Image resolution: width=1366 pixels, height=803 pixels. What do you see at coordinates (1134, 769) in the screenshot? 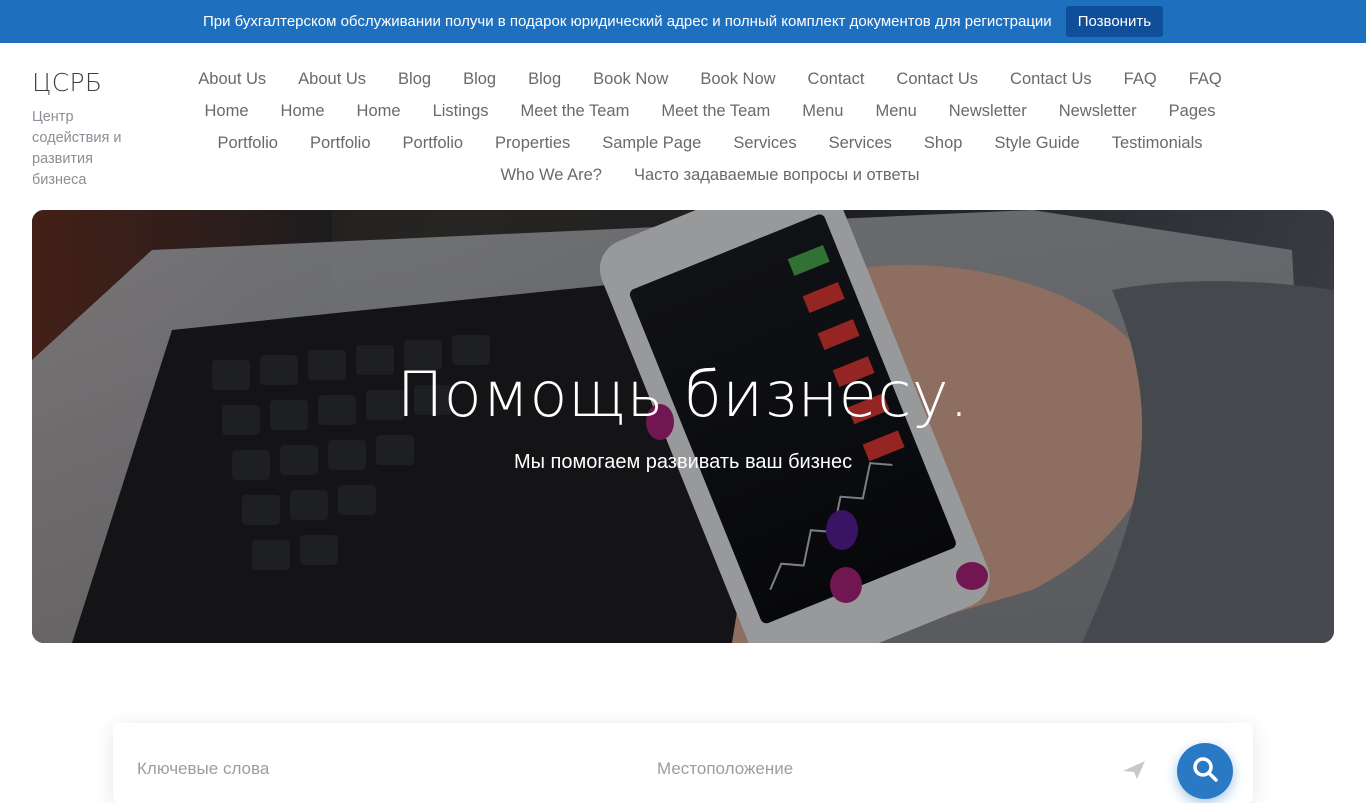
I see `locate-me-icon` at bounding box center [1134, 769].